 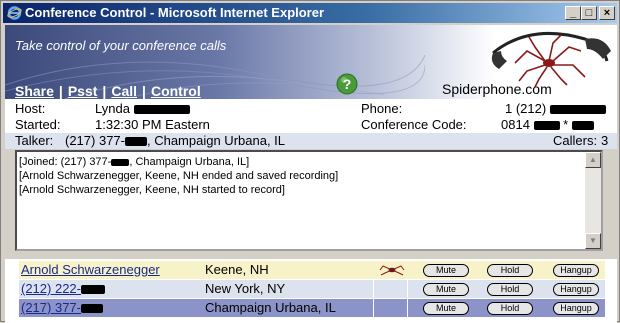 What do you see at coordinates (607, 13) in the screenshot?
I see `close-button: ×` at bounding box center [607, 13].